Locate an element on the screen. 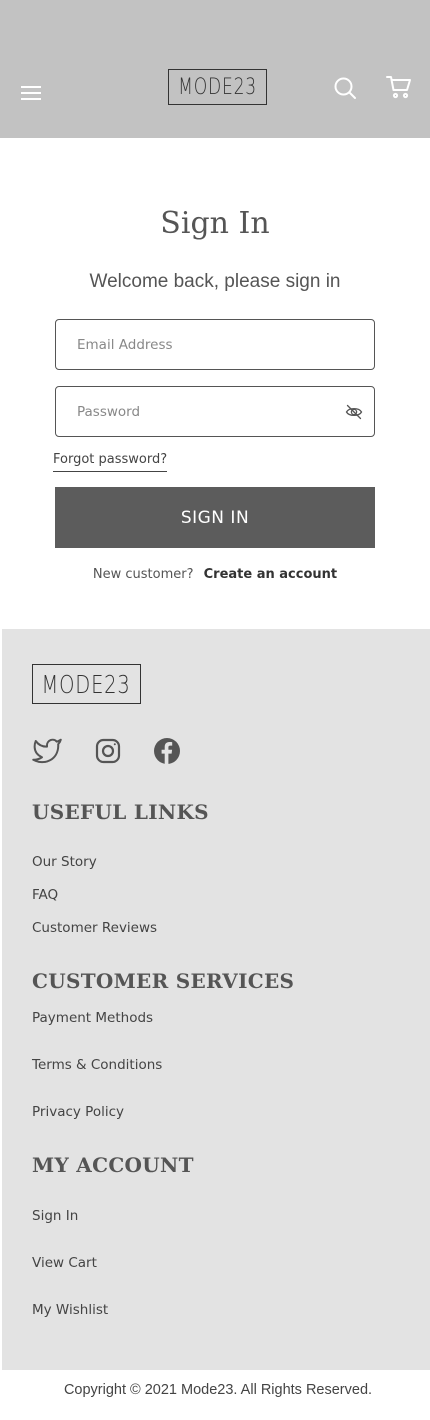 This screenshot has height=1420, width=430. site-logo: MODE23 is located at coordinates (217, 87).